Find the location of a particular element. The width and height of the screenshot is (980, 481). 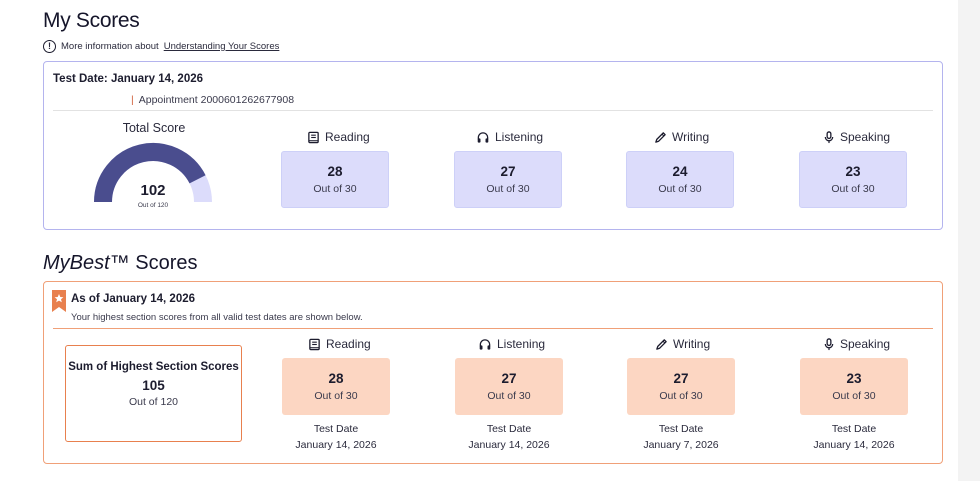

mybest-box-speaking: 23 Out of 30 is located at coordinates (854, 386).